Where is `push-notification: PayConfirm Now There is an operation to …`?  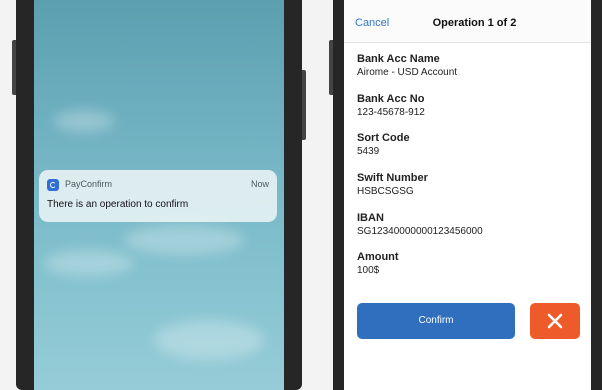 push-notification: PayConfirm Now There is an operation to … is located at coordinates (158, 196).